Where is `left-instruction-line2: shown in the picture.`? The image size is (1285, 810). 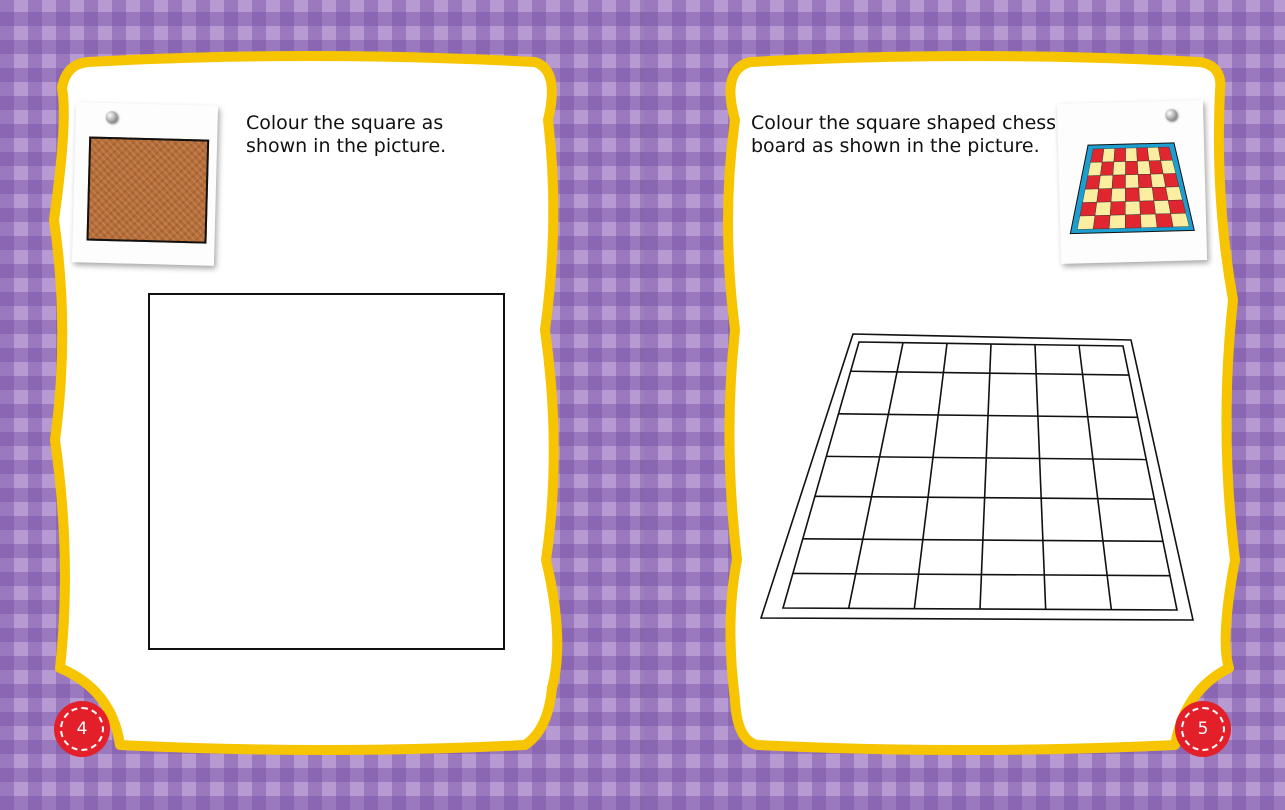
left-instruction-line2: shown in the picture. is located at coordinates (346, 146).